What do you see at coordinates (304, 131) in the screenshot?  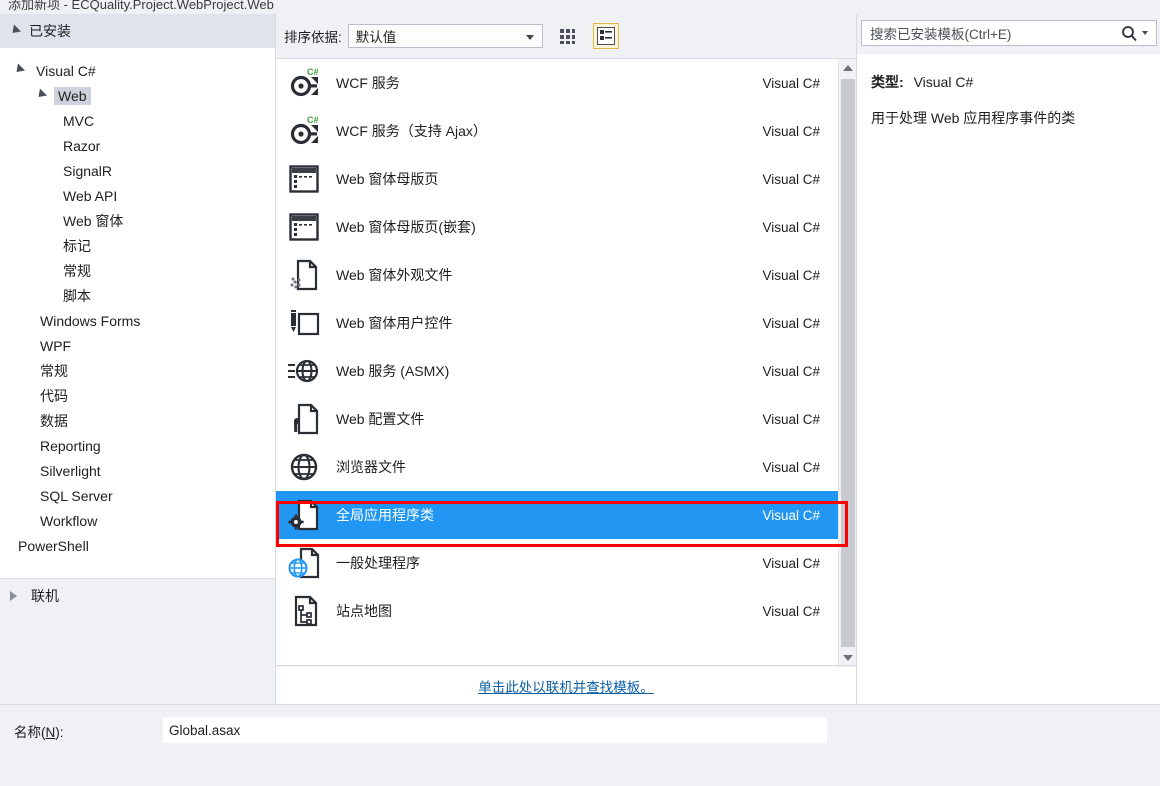 I see `wcf-service-icon: C#` at bounding box center [304, 131].